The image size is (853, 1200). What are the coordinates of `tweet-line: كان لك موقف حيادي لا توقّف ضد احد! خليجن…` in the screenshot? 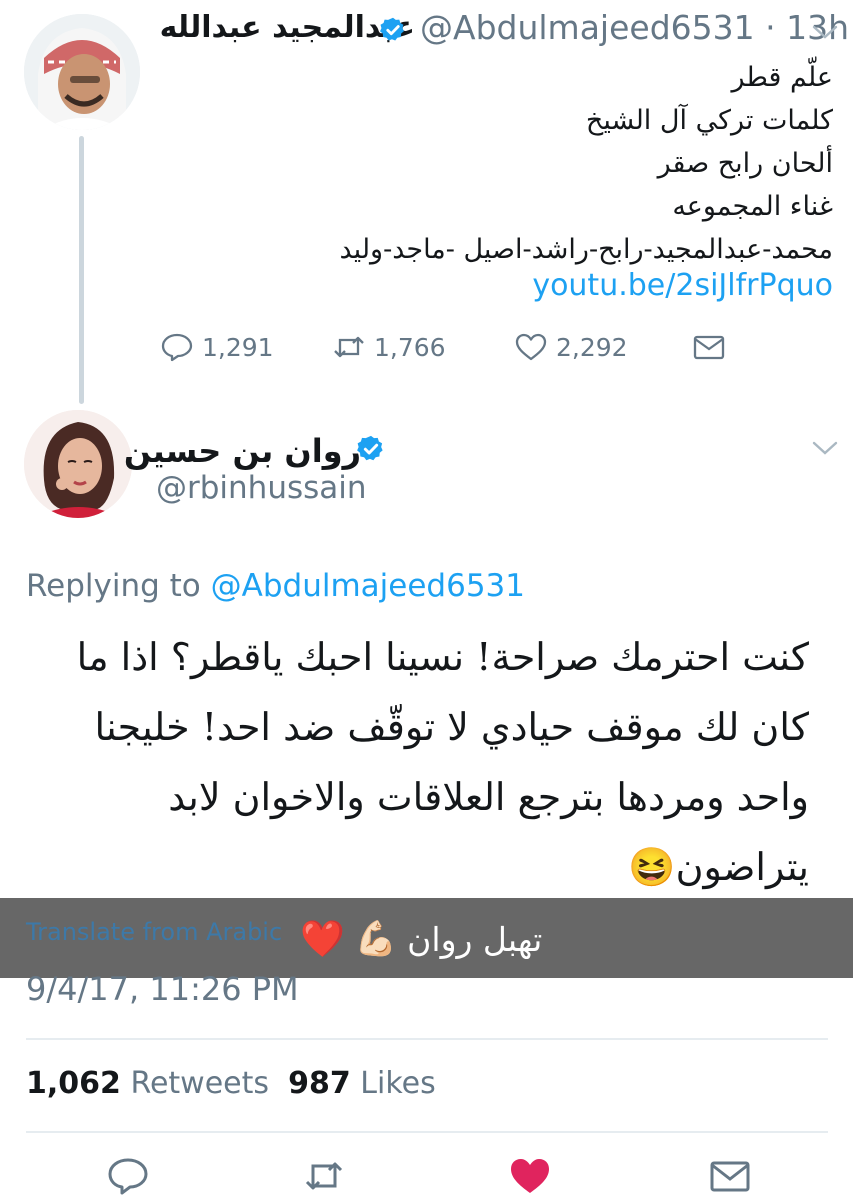 It's located at (451, 727).